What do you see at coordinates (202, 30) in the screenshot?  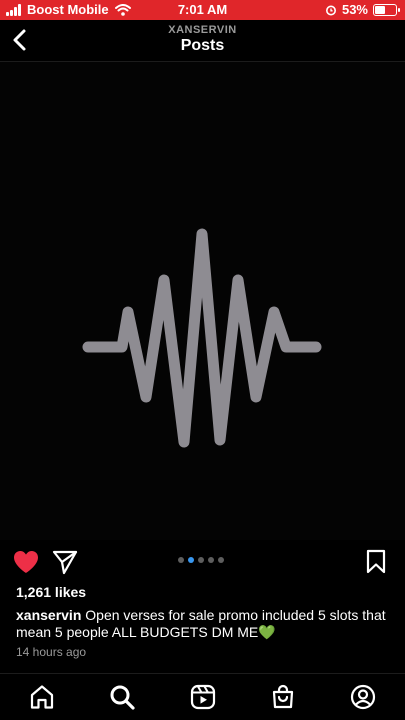 I see `header-username: XANSERVIN` at bounding box center [202, 30].